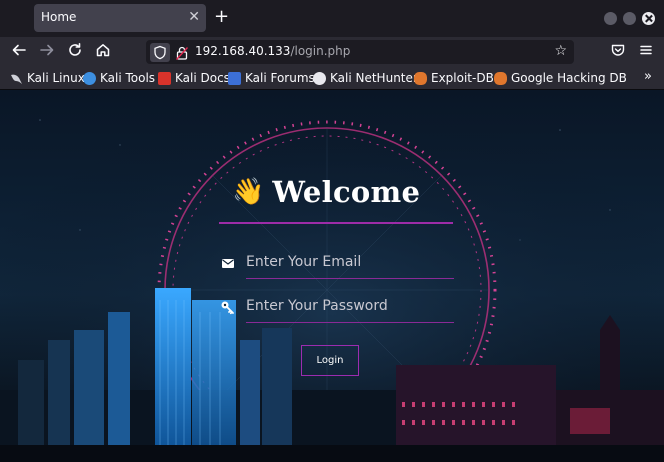 The width and height of the screenshot is (664, 462). I want to click on password-underline, so click(350, 322).